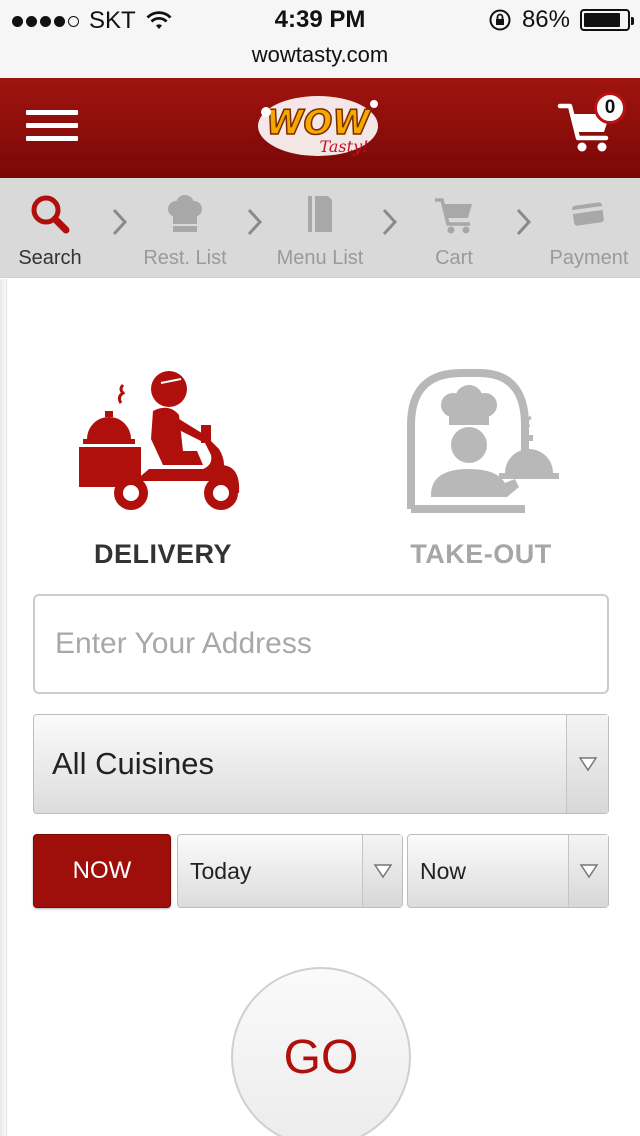 Image resolution: width=640 pixels, height=1136 pixels. I want to click on url-bar: wowtasty.com, so click(320, 59).